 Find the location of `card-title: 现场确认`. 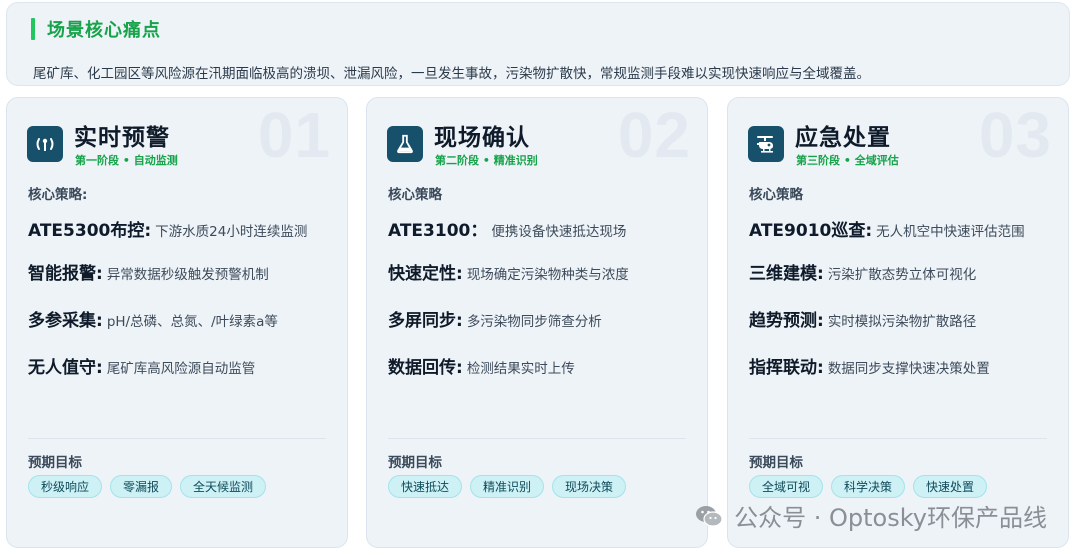

card-title: 现场确认 is located at coordinates (482, 138).